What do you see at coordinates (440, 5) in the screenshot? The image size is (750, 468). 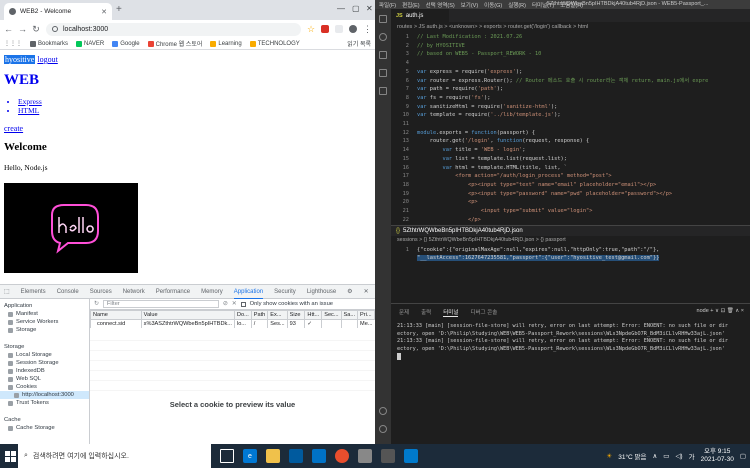 I see `menu-item: 선택 영역(S)` at bounding box center [440, 5].